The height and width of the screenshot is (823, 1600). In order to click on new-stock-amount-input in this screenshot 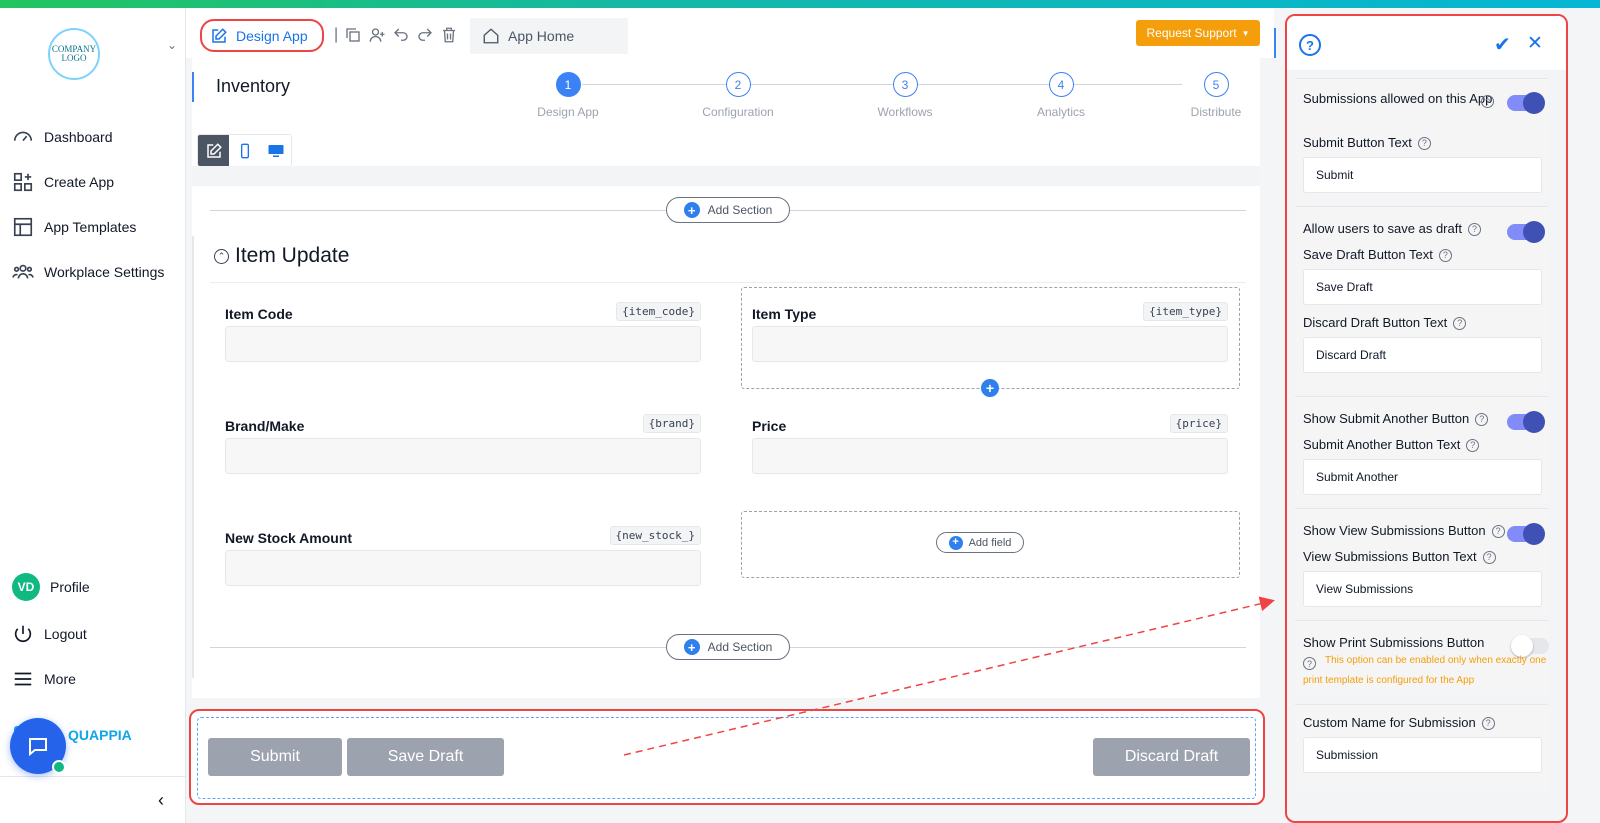, I will do `click(463, 568)`.